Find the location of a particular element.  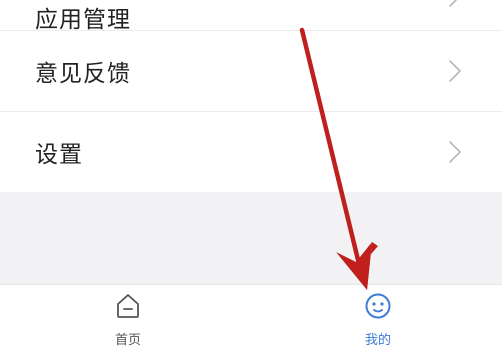

menu-item-app-management: 应用管理 is located at coordinates (251, 16).